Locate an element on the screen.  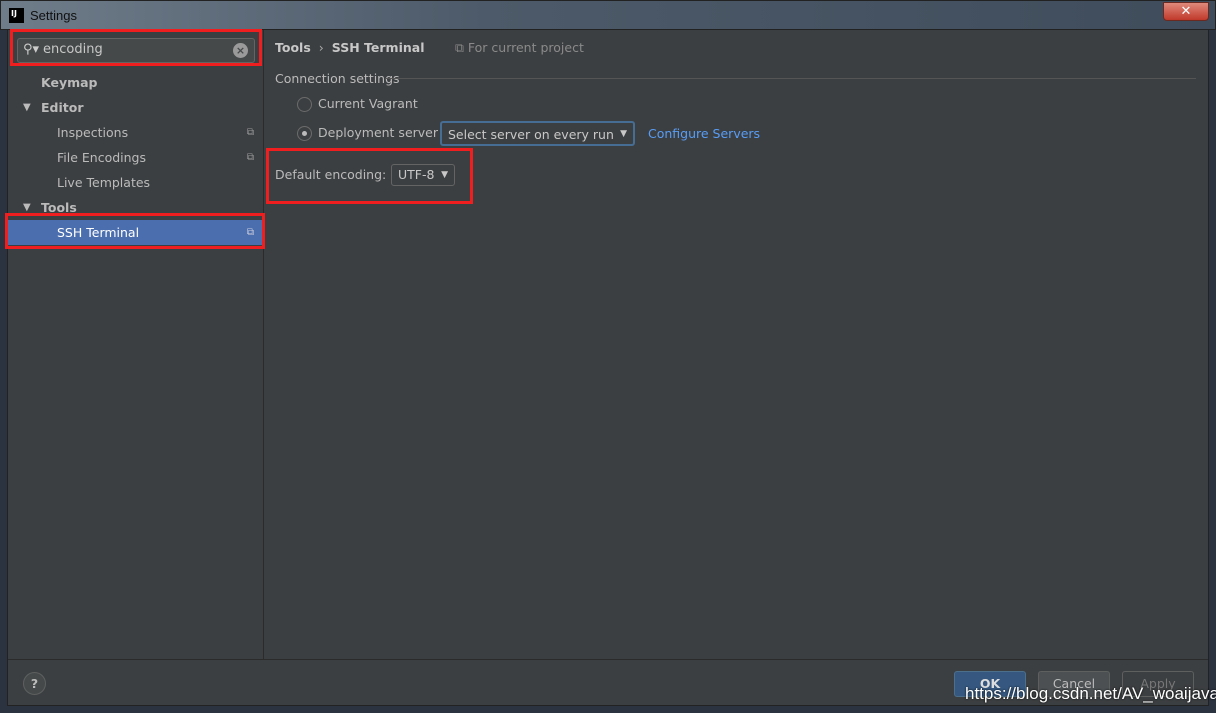
tree-item-ssh-terminal: SSH Terminal ⧉ is located at coordinates (136, 232).